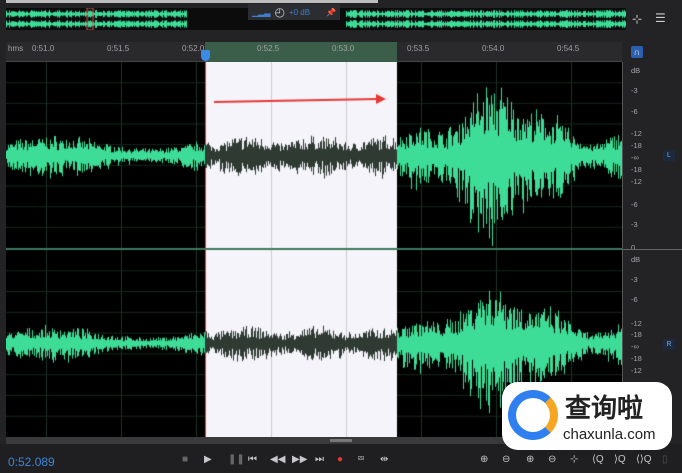 The height and width of the screenshot is (473, 682). I want to click on rewind-button: ◀◀, so click(277, 459).